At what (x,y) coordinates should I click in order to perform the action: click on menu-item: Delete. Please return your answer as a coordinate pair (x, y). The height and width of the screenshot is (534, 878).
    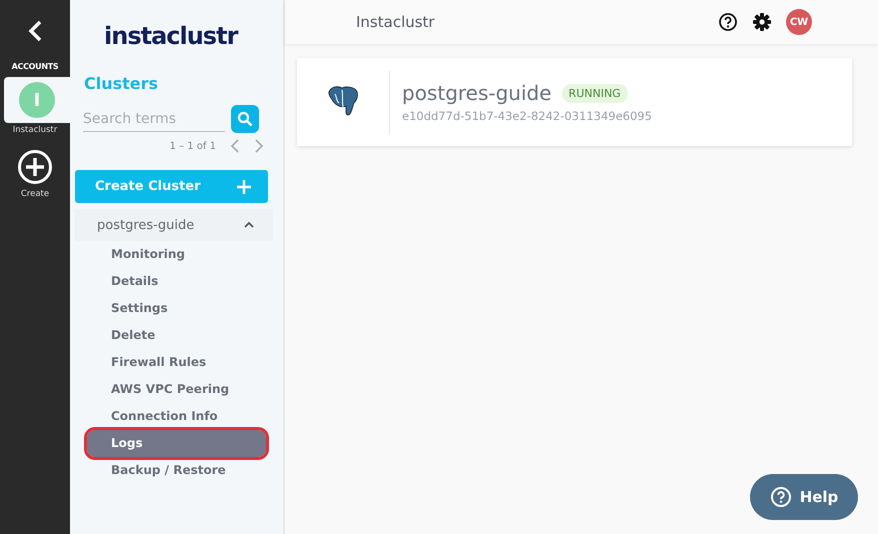
    Looking at the image, I should click on (176, 335).